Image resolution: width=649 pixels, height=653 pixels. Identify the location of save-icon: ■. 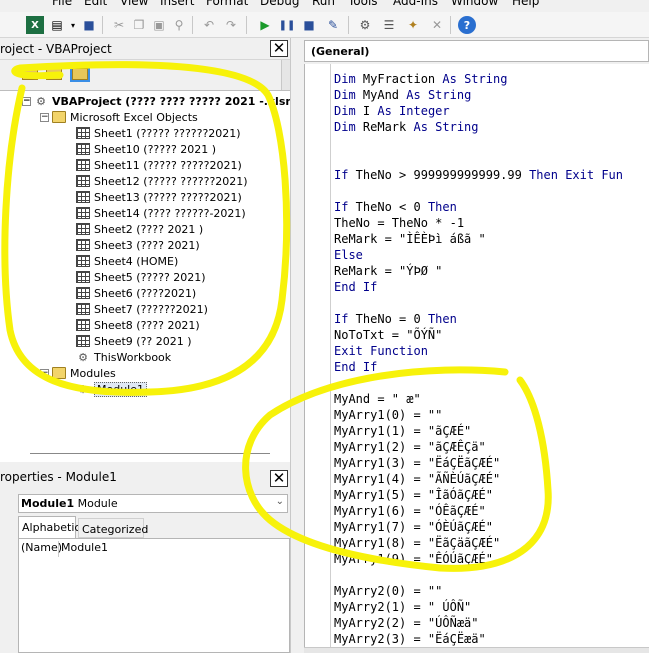
(89, 25).